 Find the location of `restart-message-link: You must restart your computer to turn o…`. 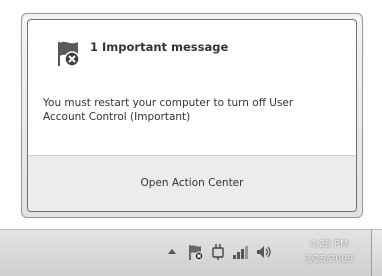

restart-message-link: You must restart your computer to turn o… is located at coordinates (188, 110).